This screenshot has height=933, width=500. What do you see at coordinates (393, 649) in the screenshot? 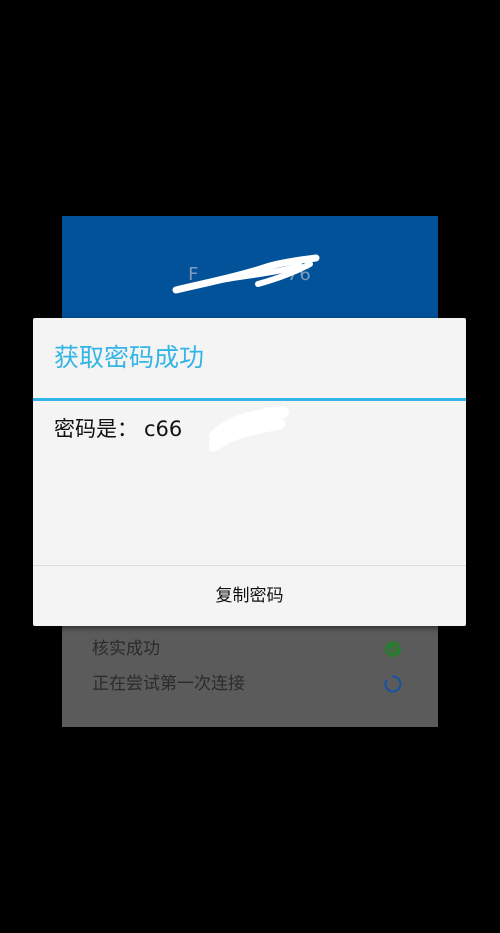
I see `check-circle-icon` at bounding box center [393, 649].